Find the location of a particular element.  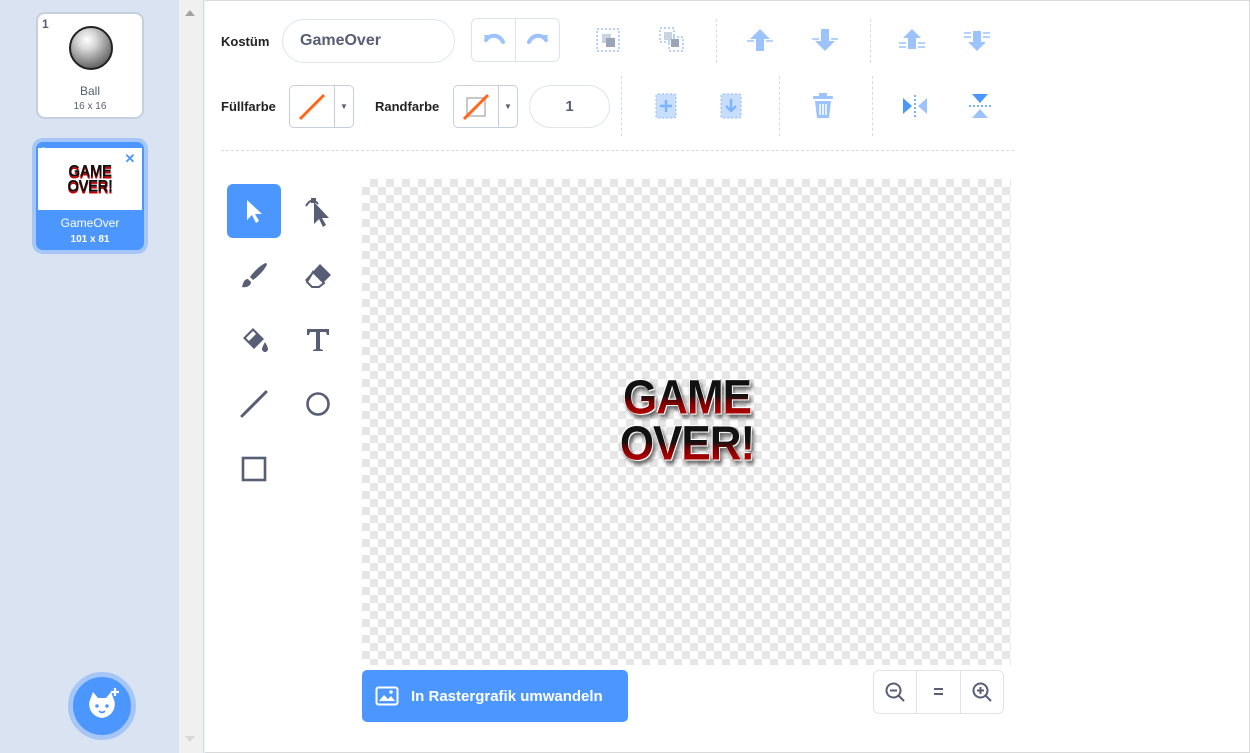

text-tool is located at coordinates (318, 340).